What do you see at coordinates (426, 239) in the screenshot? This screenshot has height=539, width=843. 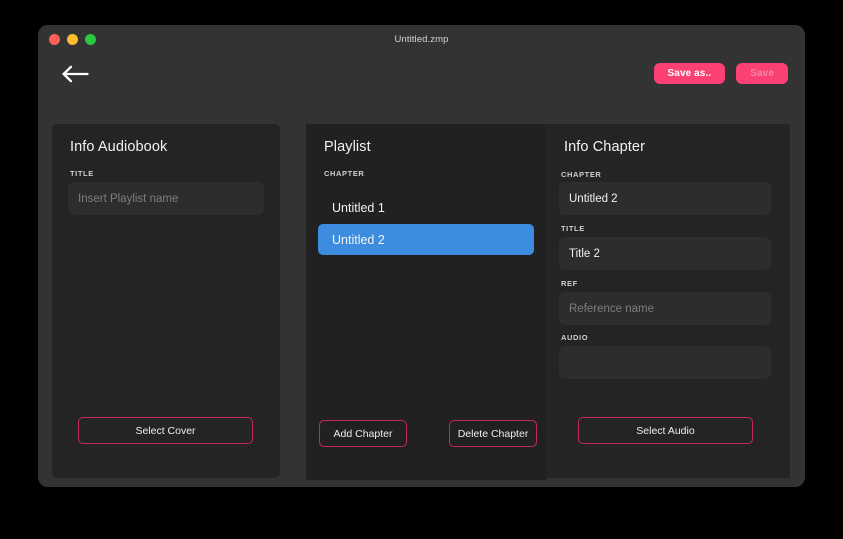 I see `chapter-list-item: Untitled 2` at bounding box center [426, 239].